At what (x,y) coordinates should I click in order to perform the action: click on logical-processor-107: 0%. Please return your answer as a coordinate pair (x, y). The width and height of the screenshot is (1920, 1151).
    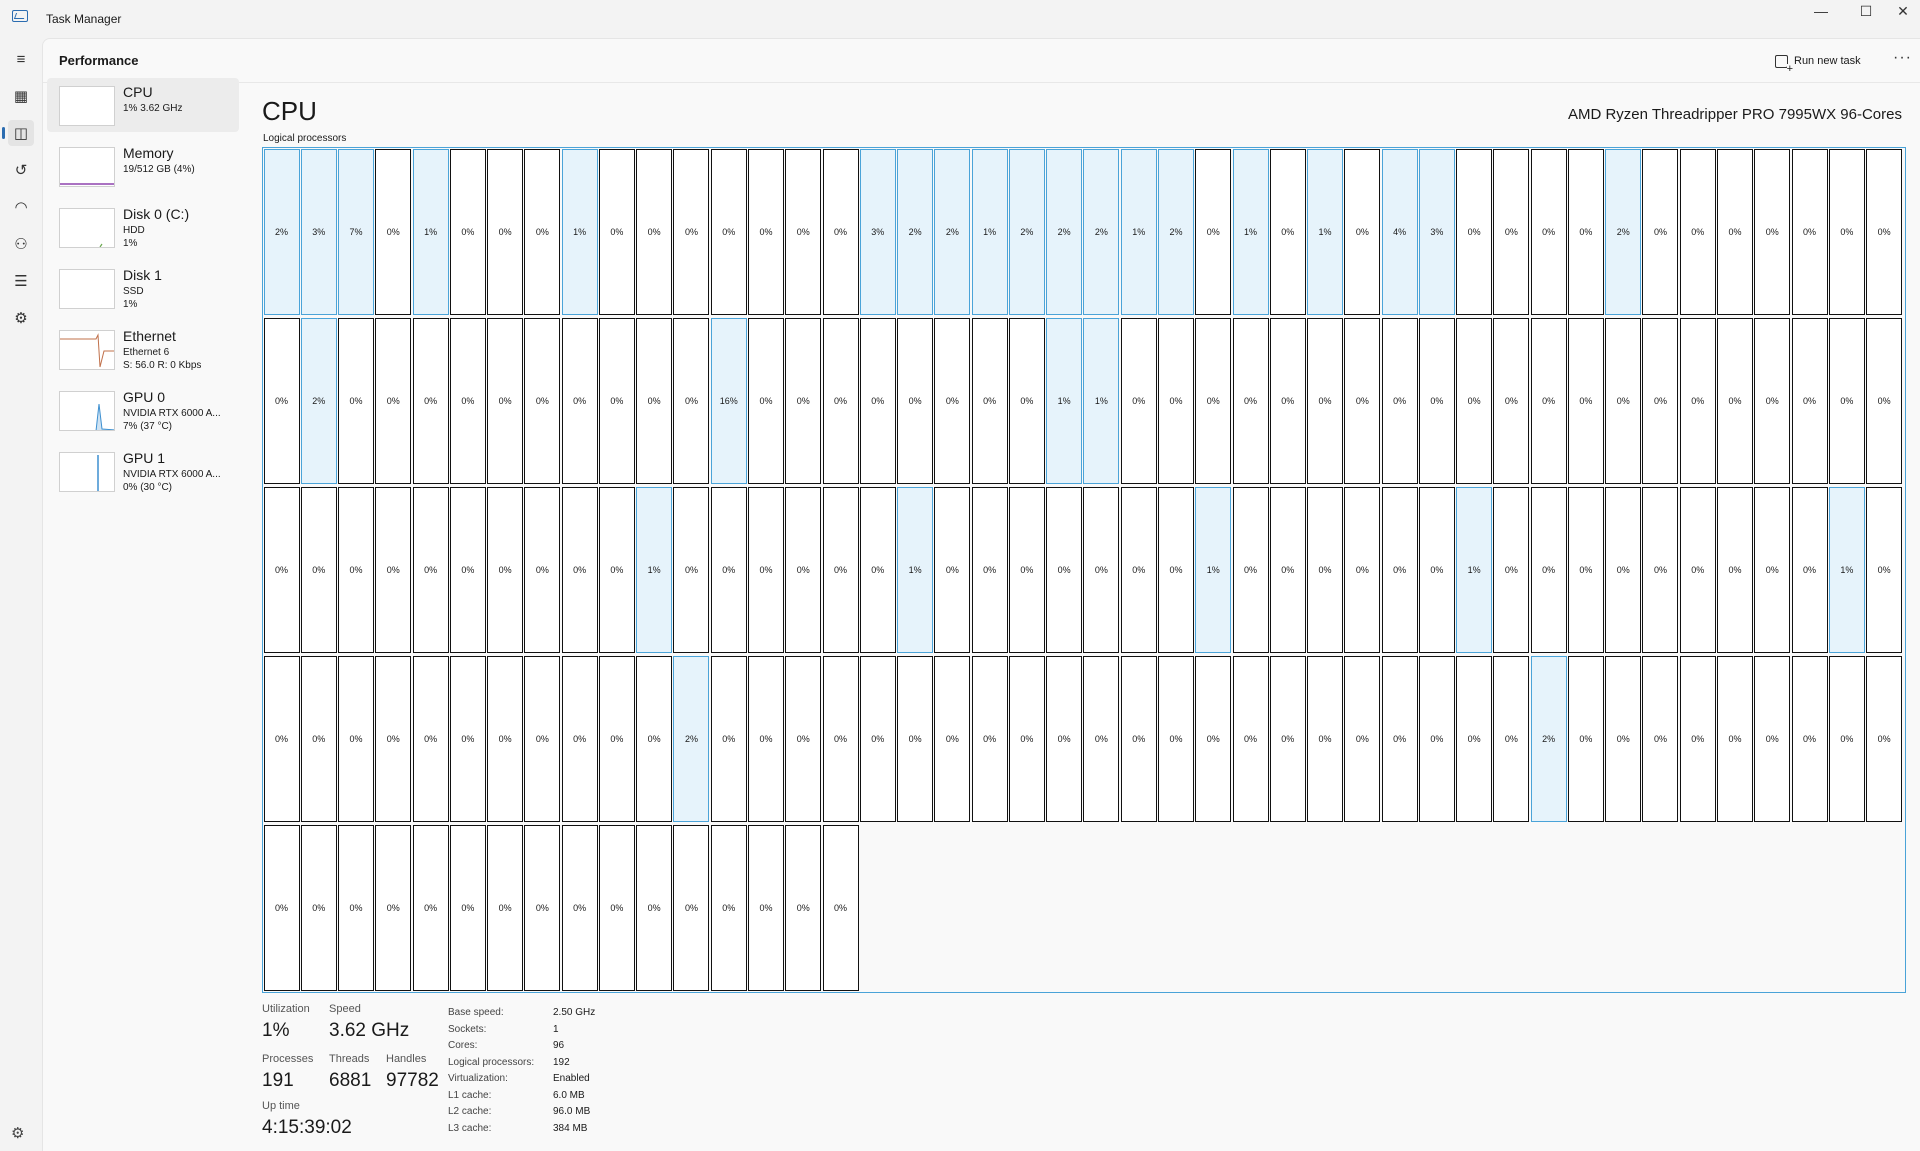
    Looking at the image, I should click on (989, 570).